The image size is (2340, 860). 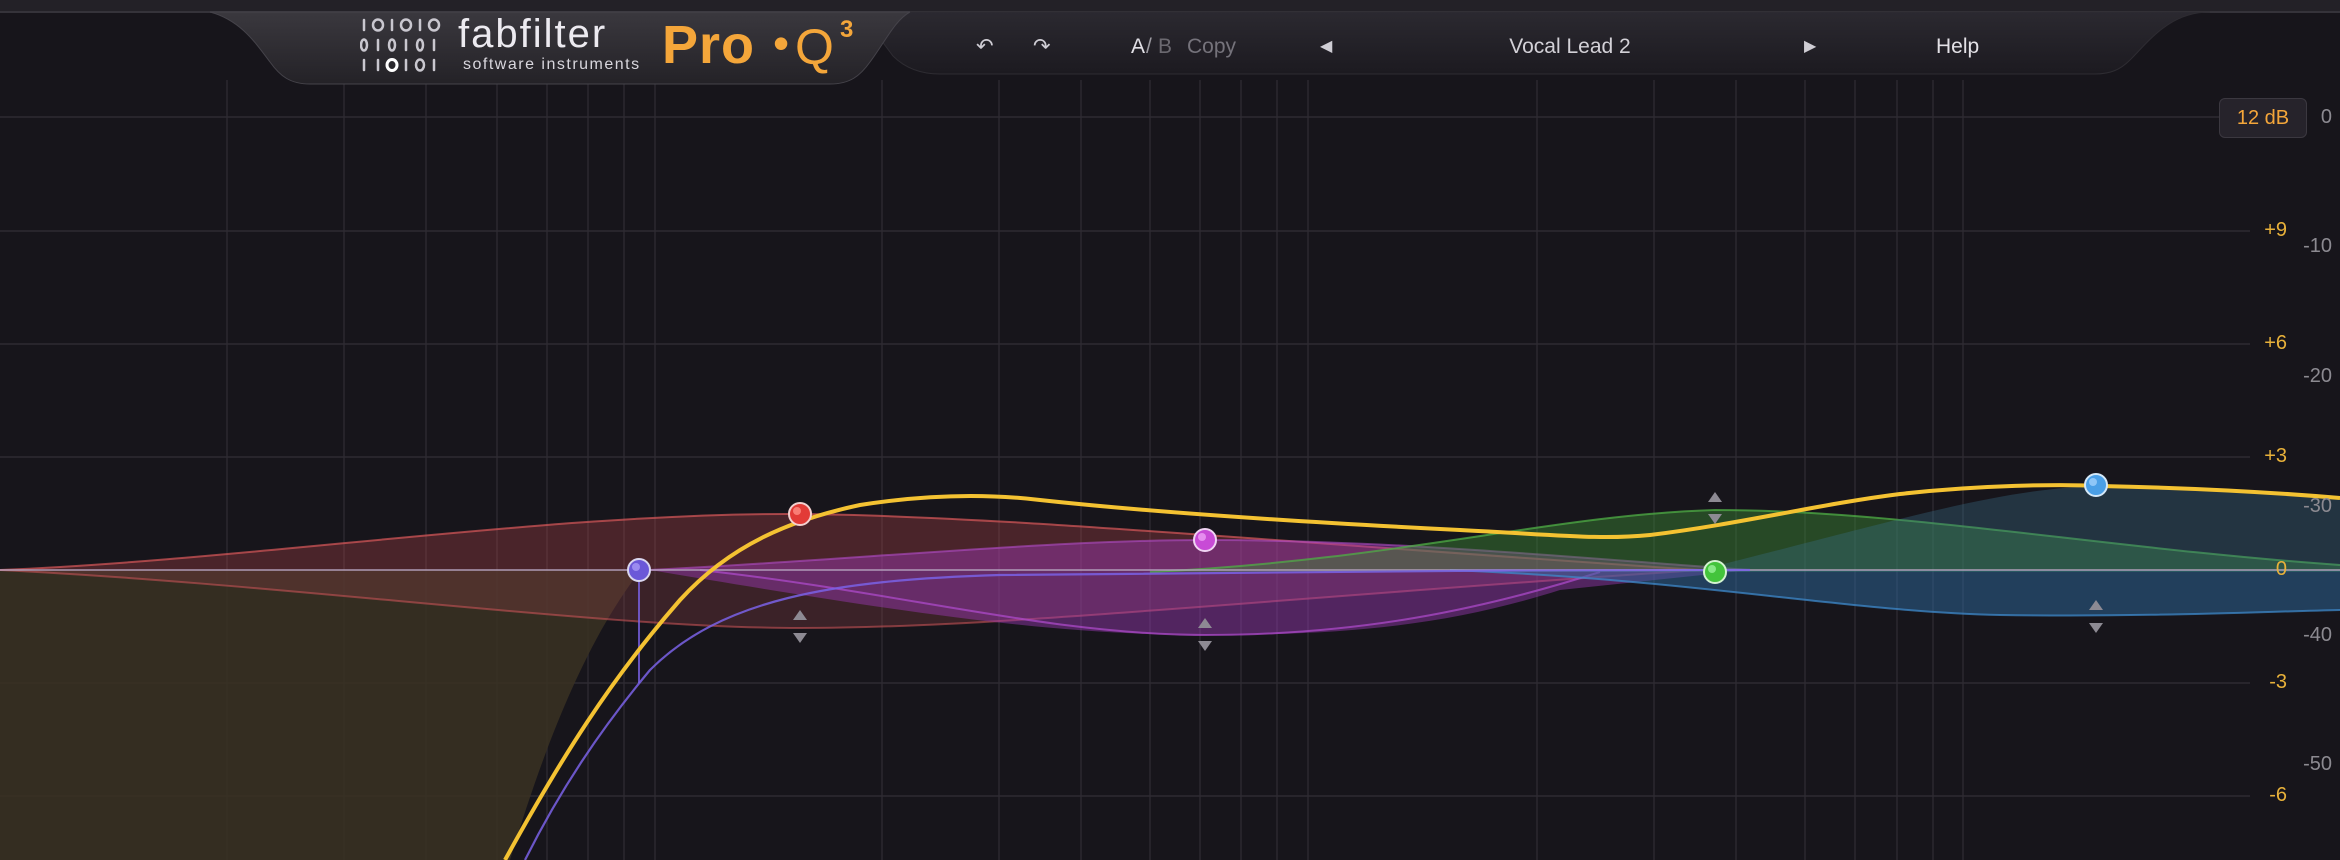 What do you see at coordinates (533, 34) in the screenshot?
I see `brand-name: fabfilter` at bounding box center [533, 34].